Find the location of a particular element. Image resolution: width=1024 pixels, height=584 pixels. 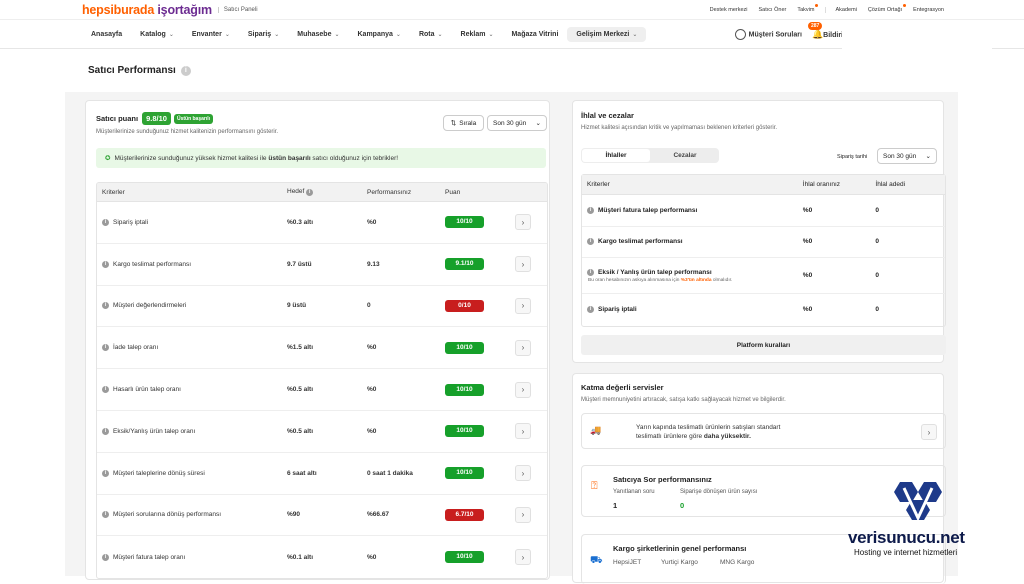

criterion-name: İade talep oranı is located at coordinates (136, 348).